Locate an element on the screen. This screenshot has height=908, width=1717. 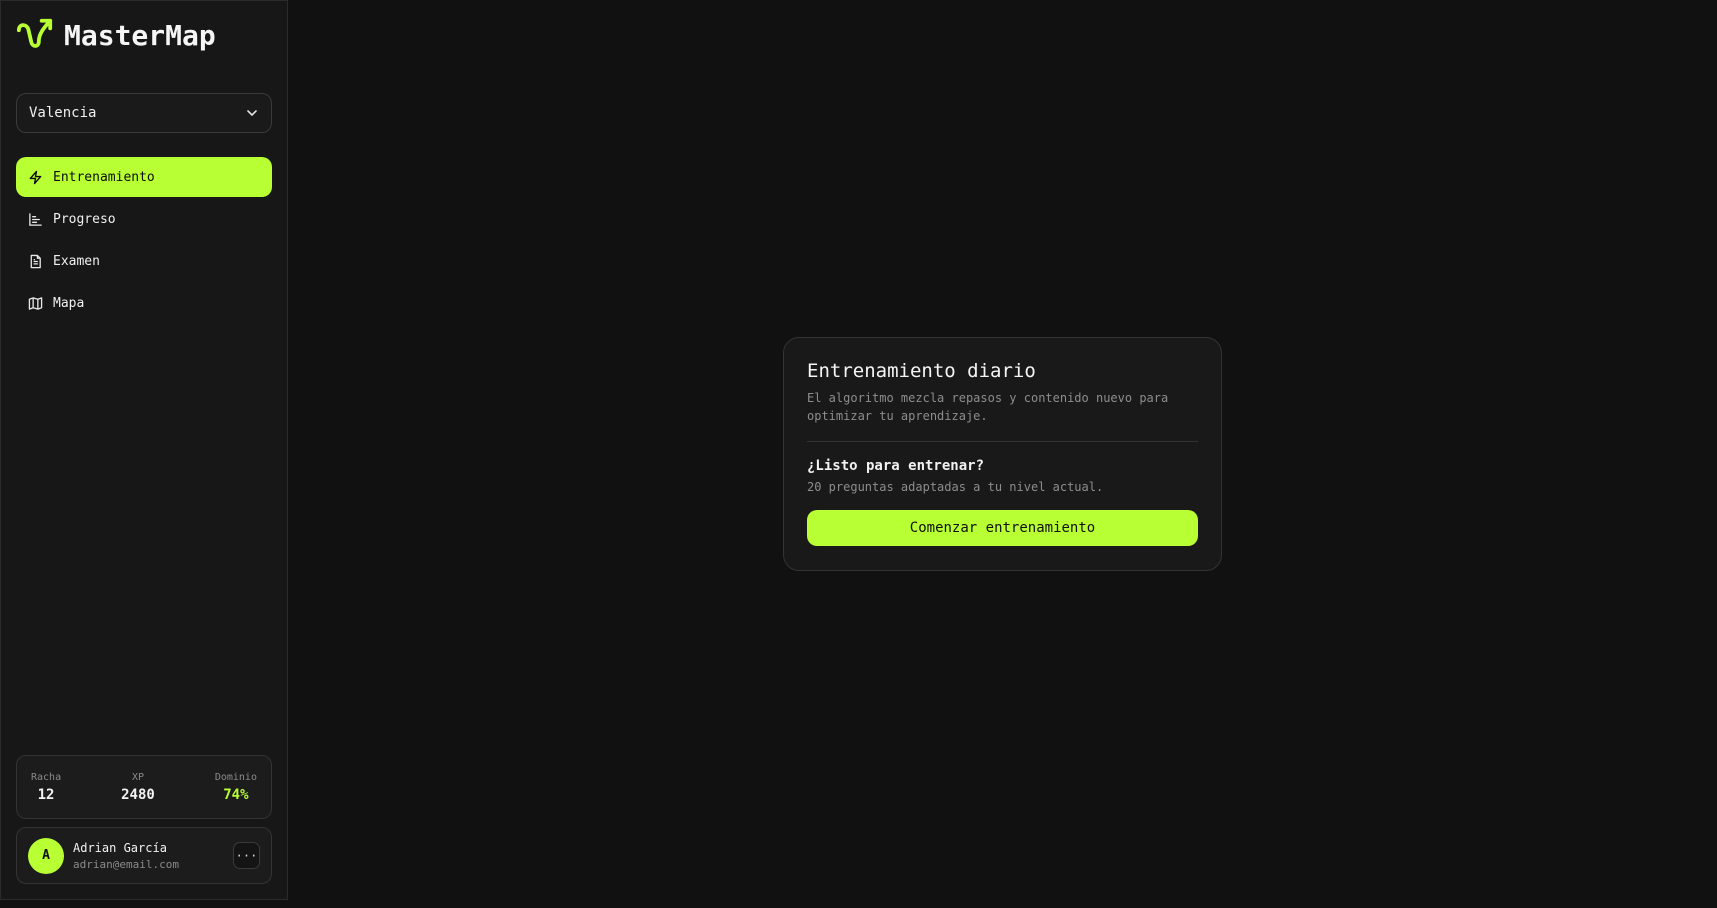
logo-icon is located at coordinates (34, 33).